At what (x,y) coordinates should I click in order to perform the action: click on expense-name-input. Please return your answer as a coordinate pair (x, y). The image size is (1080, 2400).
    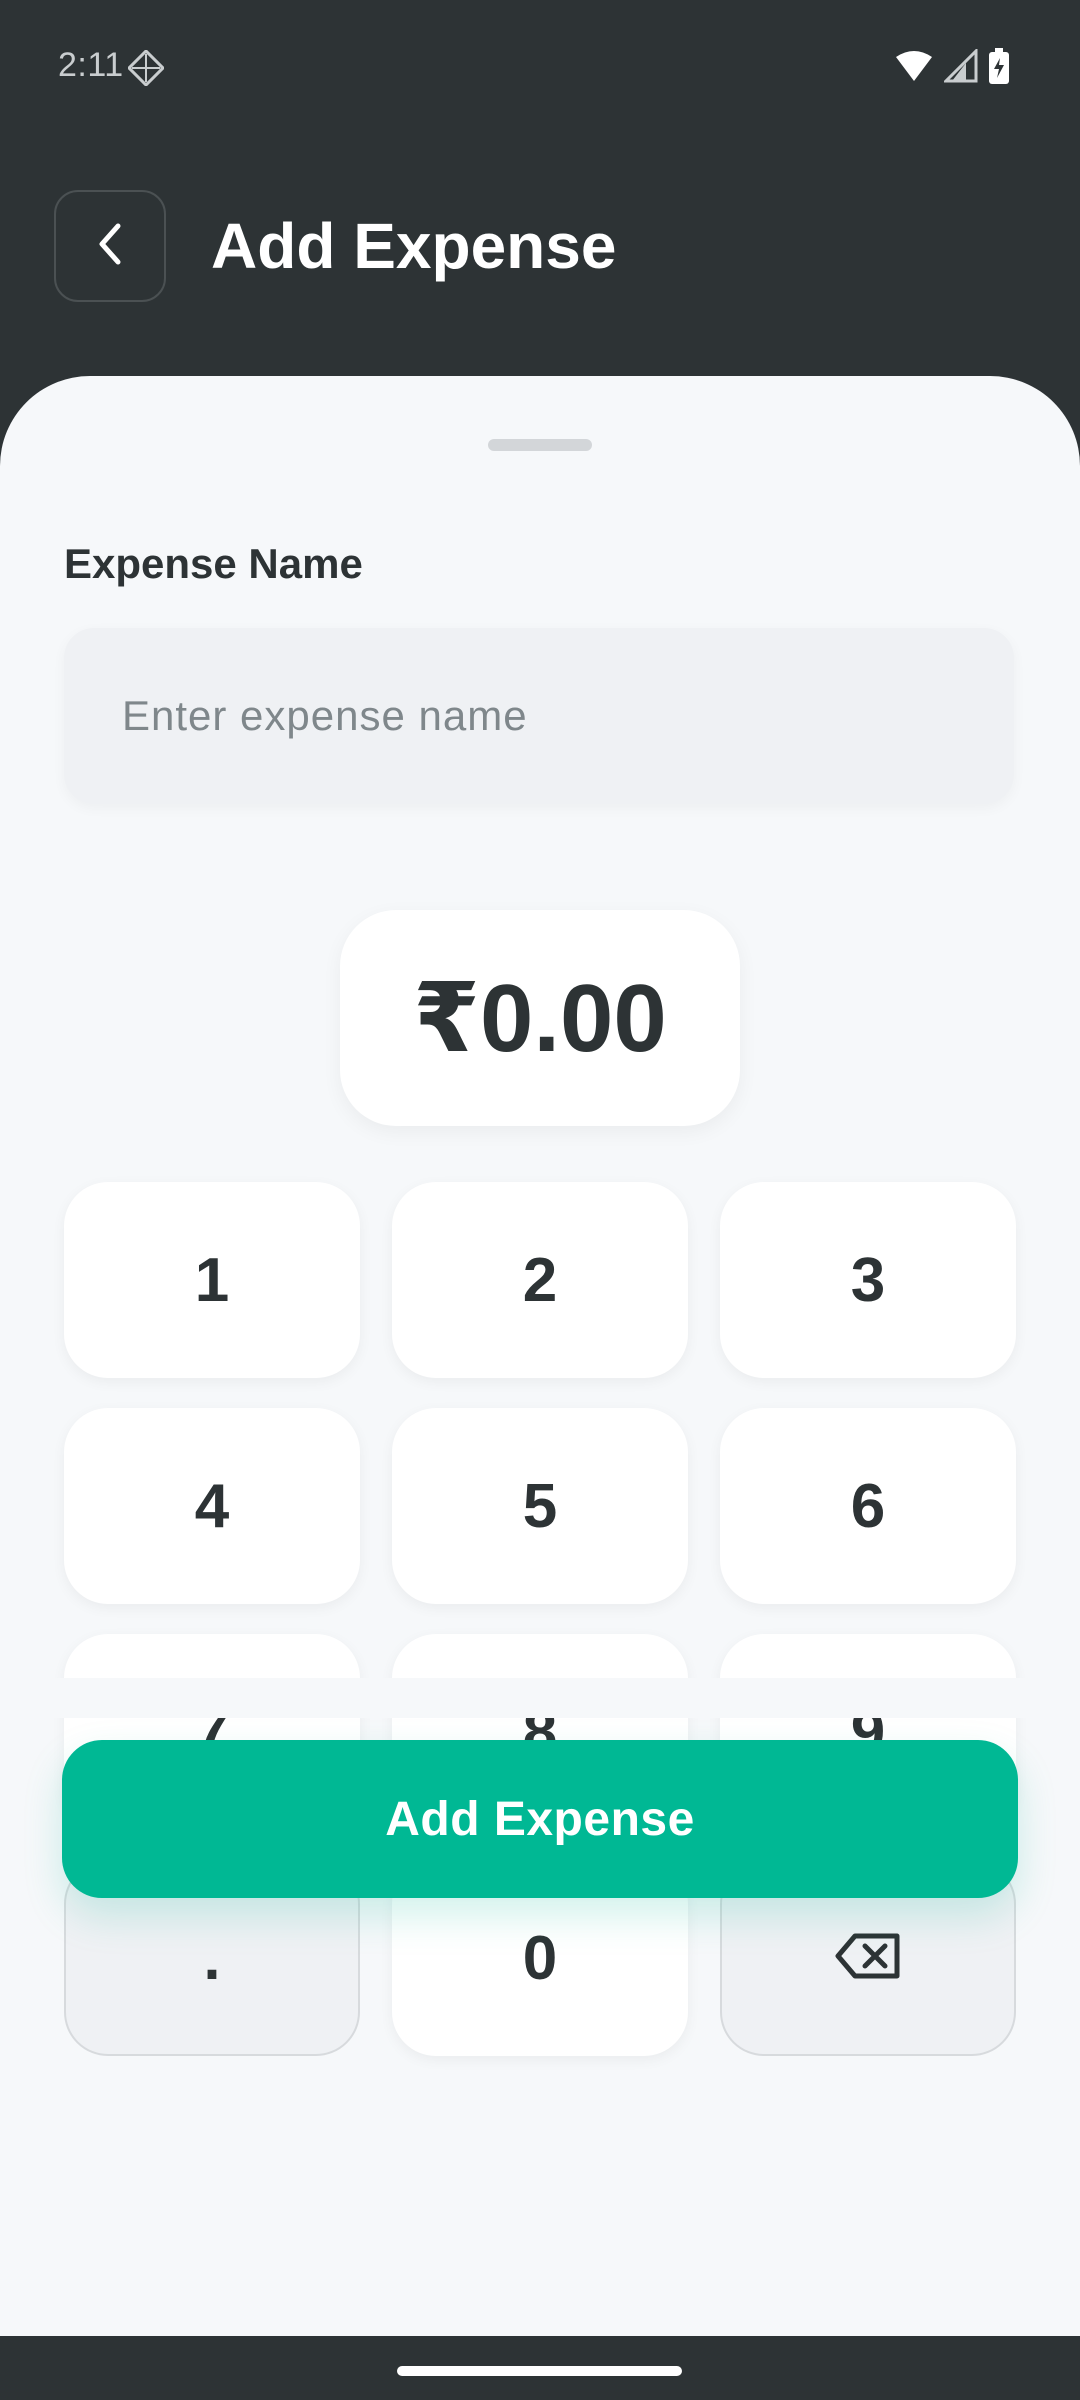
    Looking at the image, I should click on (539, 716).